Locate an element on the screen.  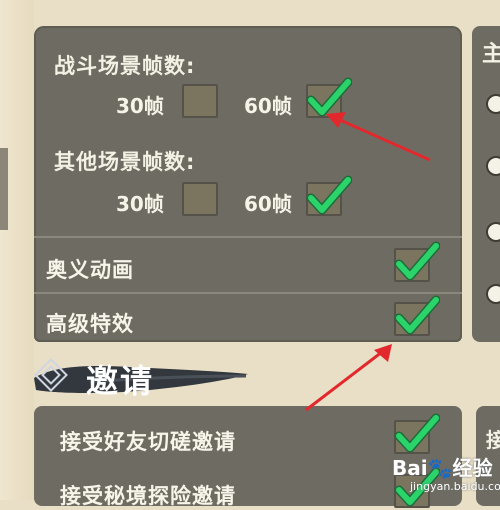
arrow-to-advanced-effects is located at coordinates (348, 378).